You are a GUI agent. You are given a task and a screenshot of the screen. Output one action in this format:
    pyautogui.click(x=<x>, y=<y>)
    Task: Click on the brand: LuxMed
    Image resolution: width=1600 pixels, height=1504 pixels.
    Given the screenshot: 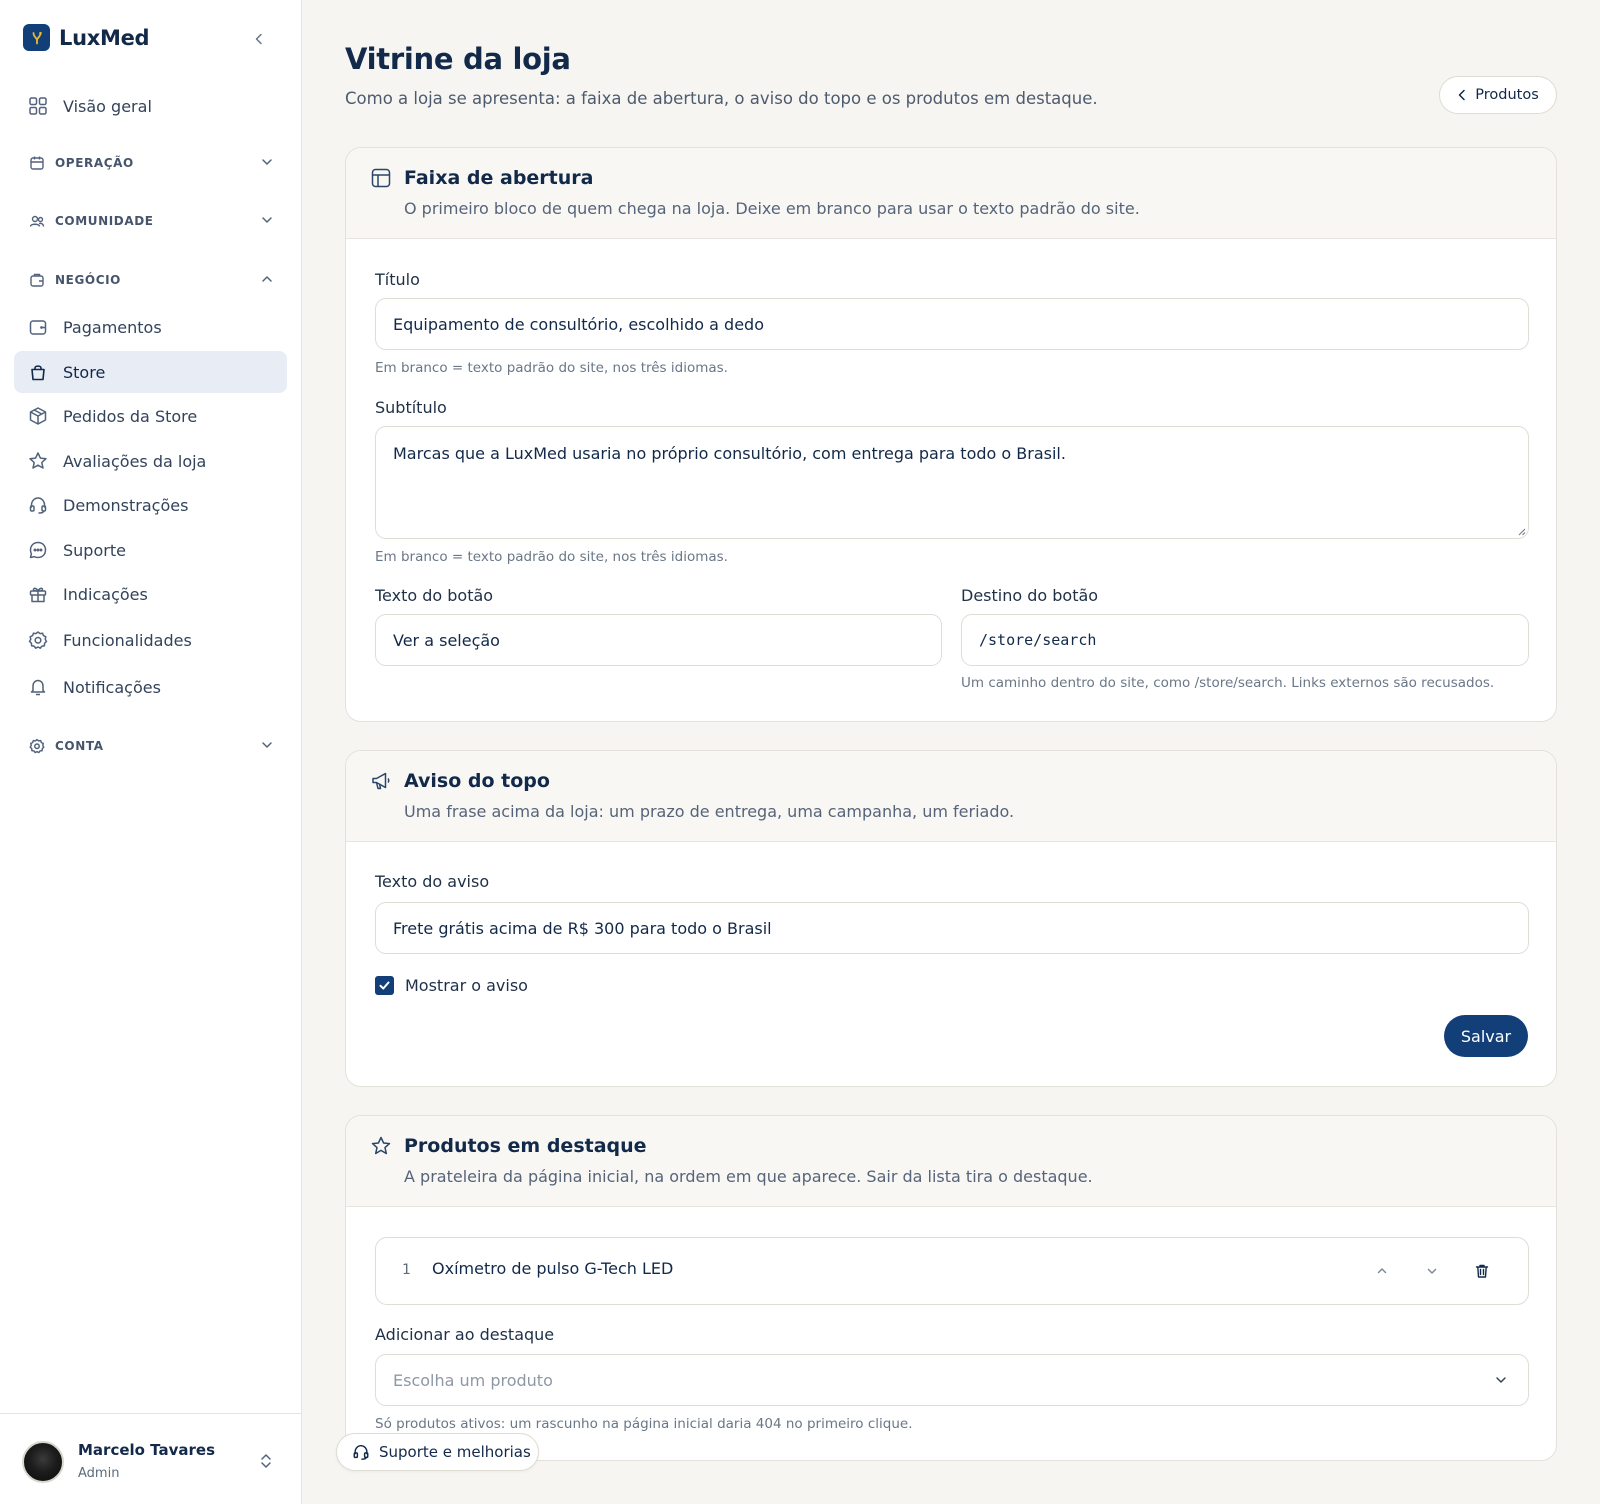 What is the action you would take?
    pyautogui.click(x=86, y=37)
    